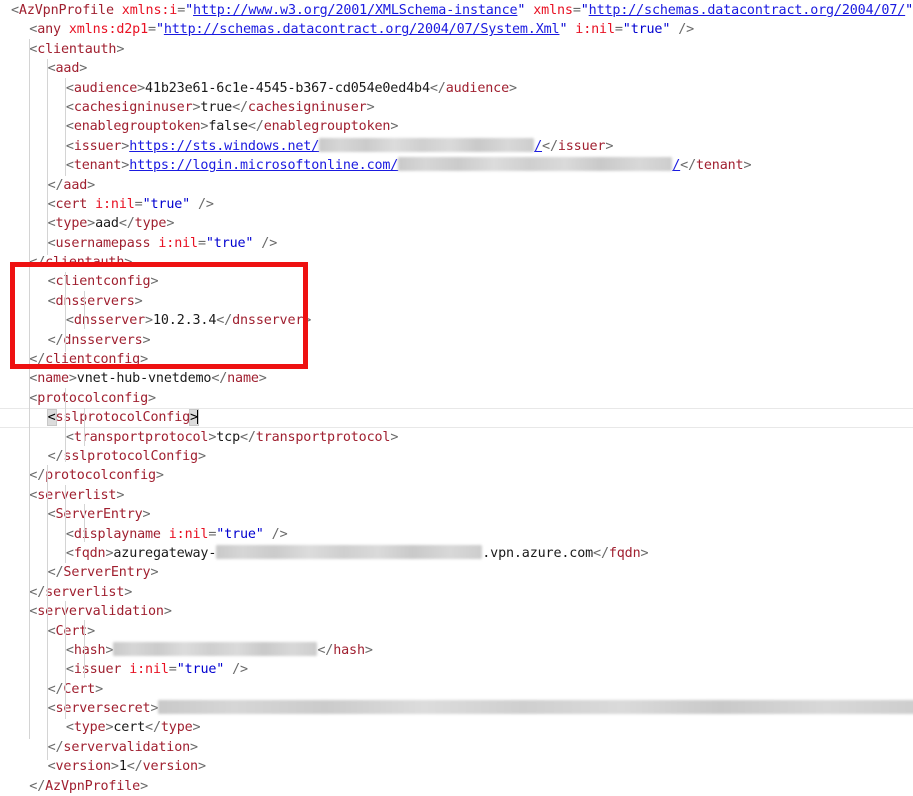 This screenshot has height=796, width=913. Describe the element at coordinates (719, 166) in the screenshot. I see `xml-tag-name: tenant` at that location.